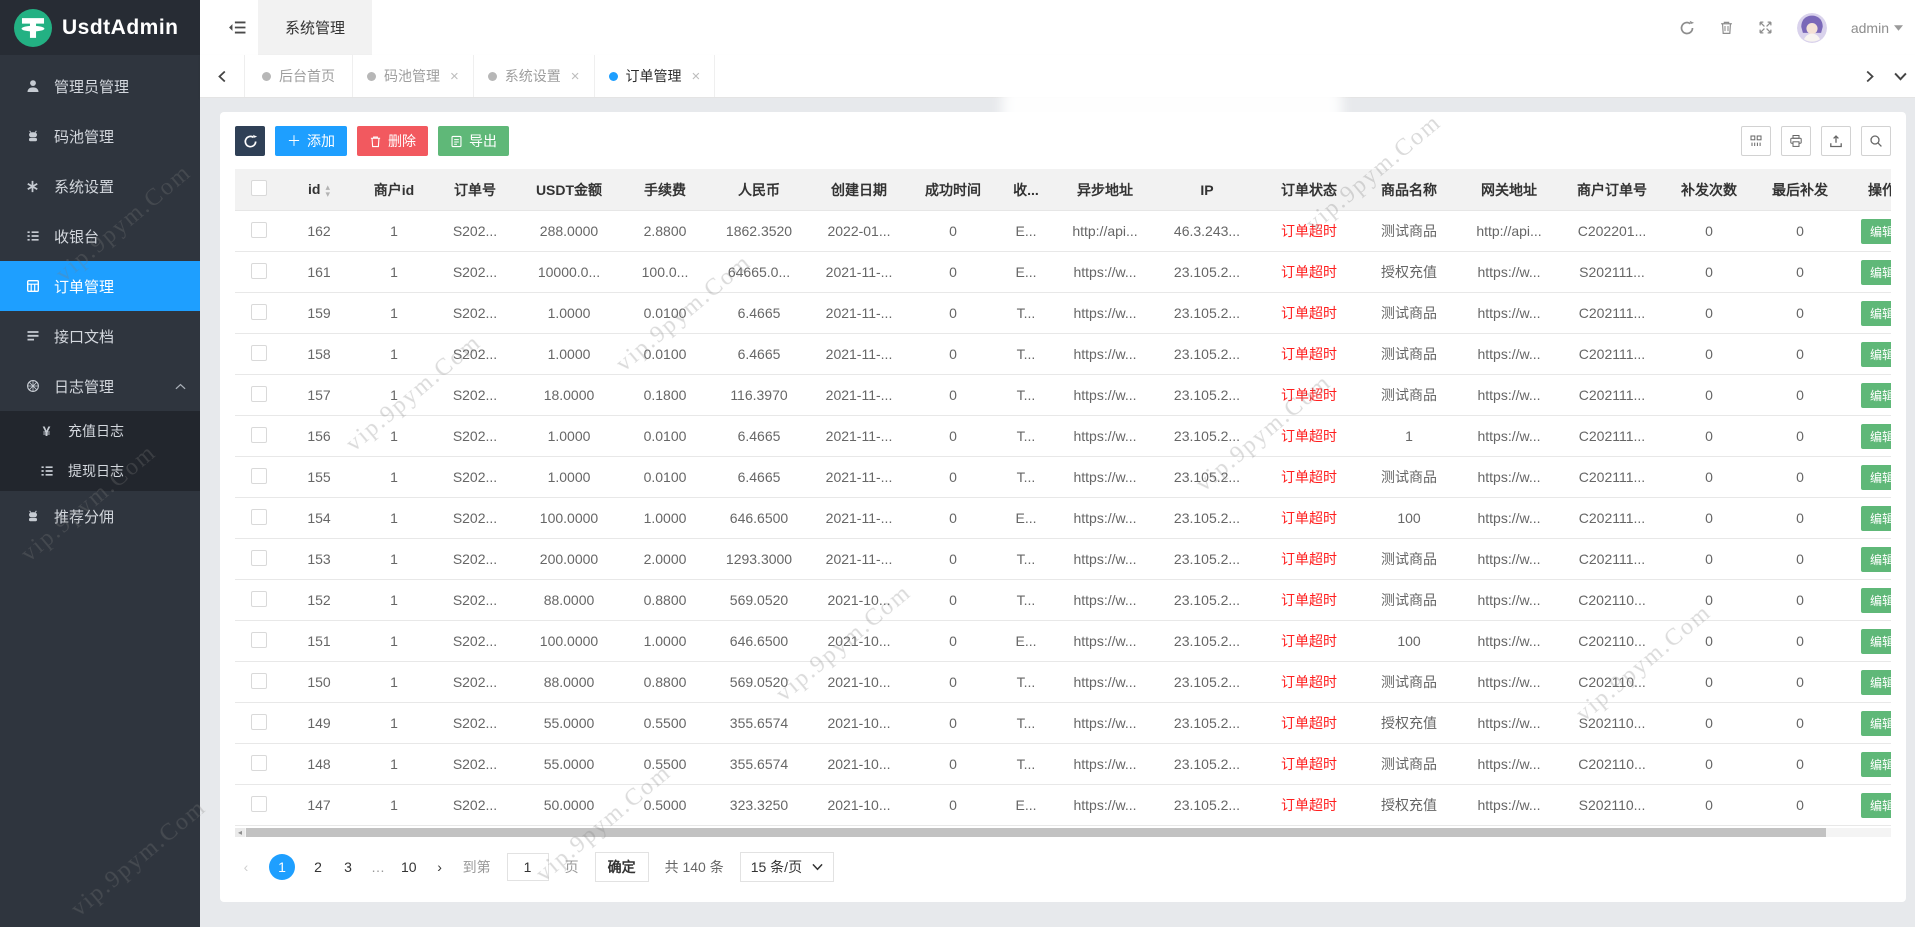  What do you see at coordinates (318, 867) in the screenshot?
I see `page-button-2: 2` at bounding box center [318, 867].